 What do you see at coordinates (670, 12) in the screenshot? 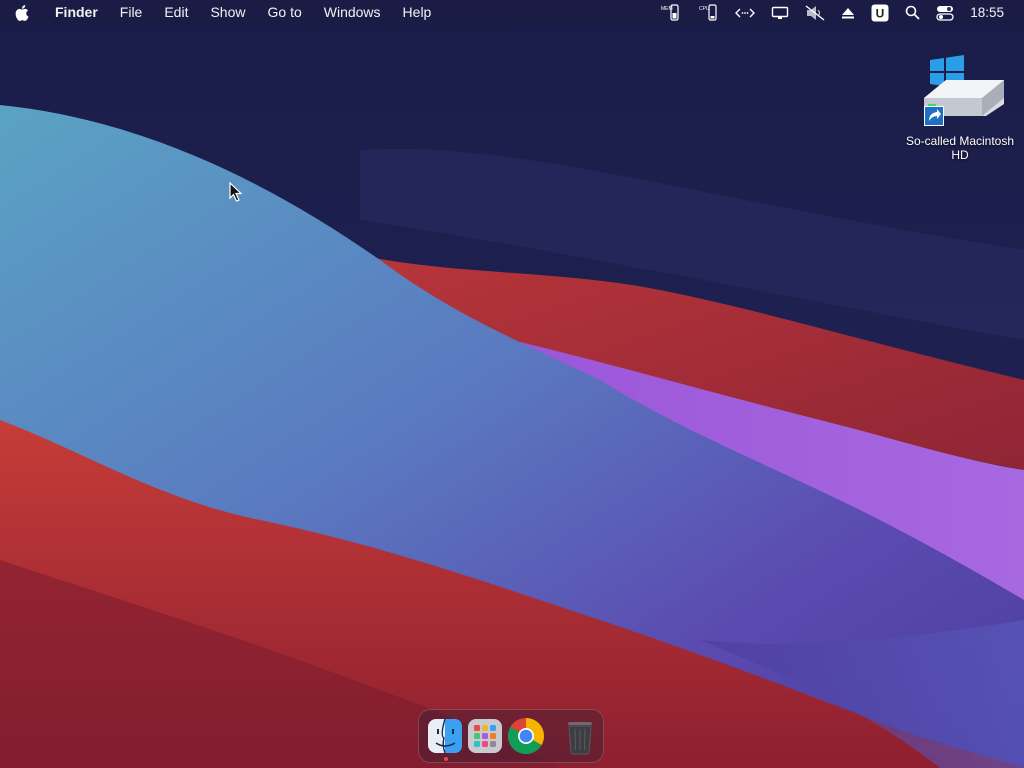
I see `memory-monitor-icon: MEM` at bounding box center [670, 12].